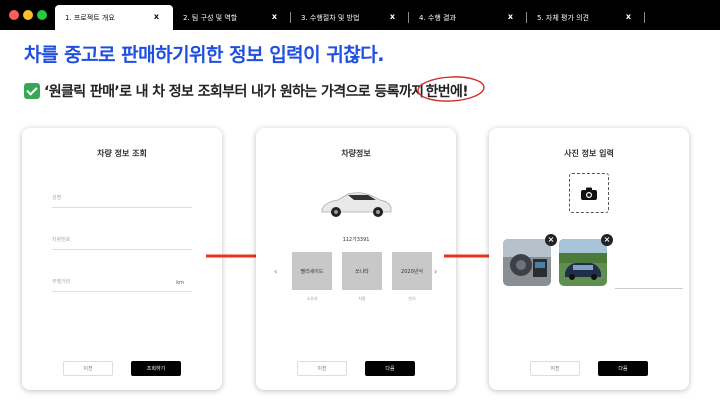 The width and height of the screenshot is (720, 405). What do you see at coordinates (42, 15) in the screenshot?
I see `window-maximize-dot` at bounding box center [42, 15].